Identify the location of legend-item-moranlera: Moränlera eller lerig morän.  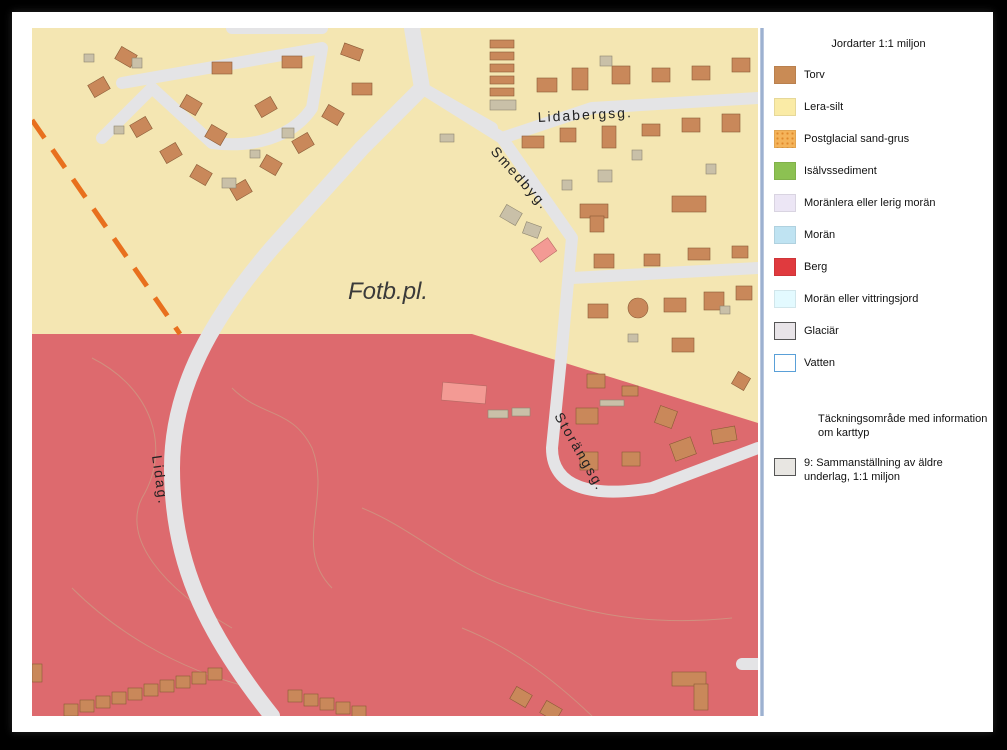
(854, 203).